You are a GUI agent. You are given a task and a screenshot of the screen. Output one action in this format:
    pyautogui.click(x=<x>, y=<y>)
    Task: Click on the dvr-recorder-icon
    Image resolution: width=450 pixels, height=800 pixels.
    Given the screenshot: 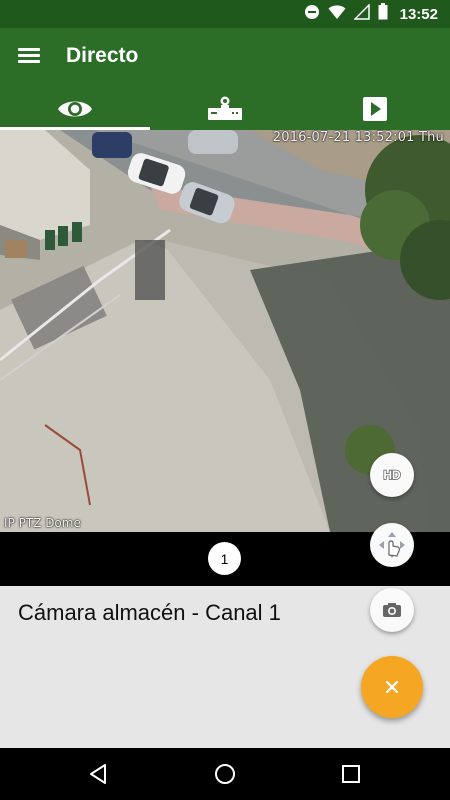 What is the action you would take?
    pyautogui.click(x=225, y=108)
    